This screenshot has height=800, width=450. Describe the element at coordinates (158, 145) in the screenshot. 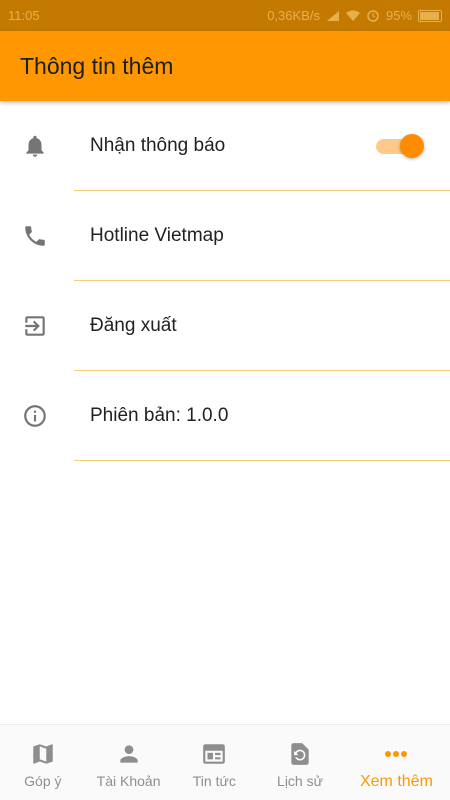

I see `list-item-label: Nhận thông báo` at that location.